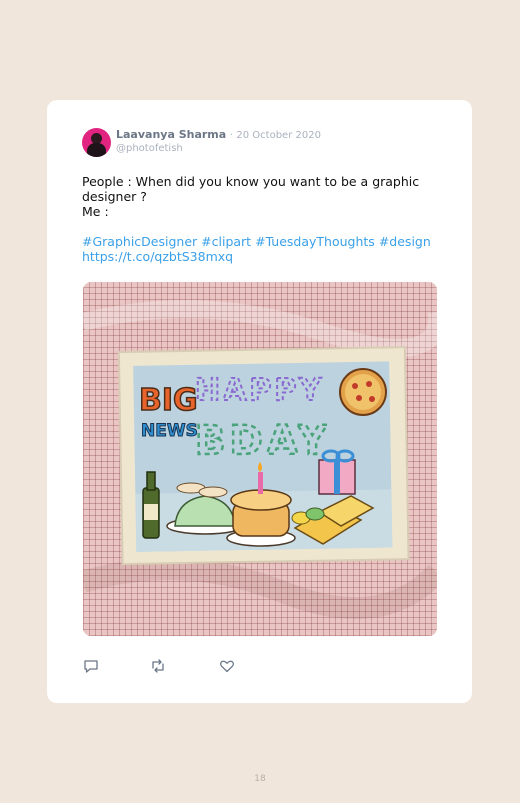 This screenshot has height=803, width=520. I want to click on retweet-icon, so click(158, 666).